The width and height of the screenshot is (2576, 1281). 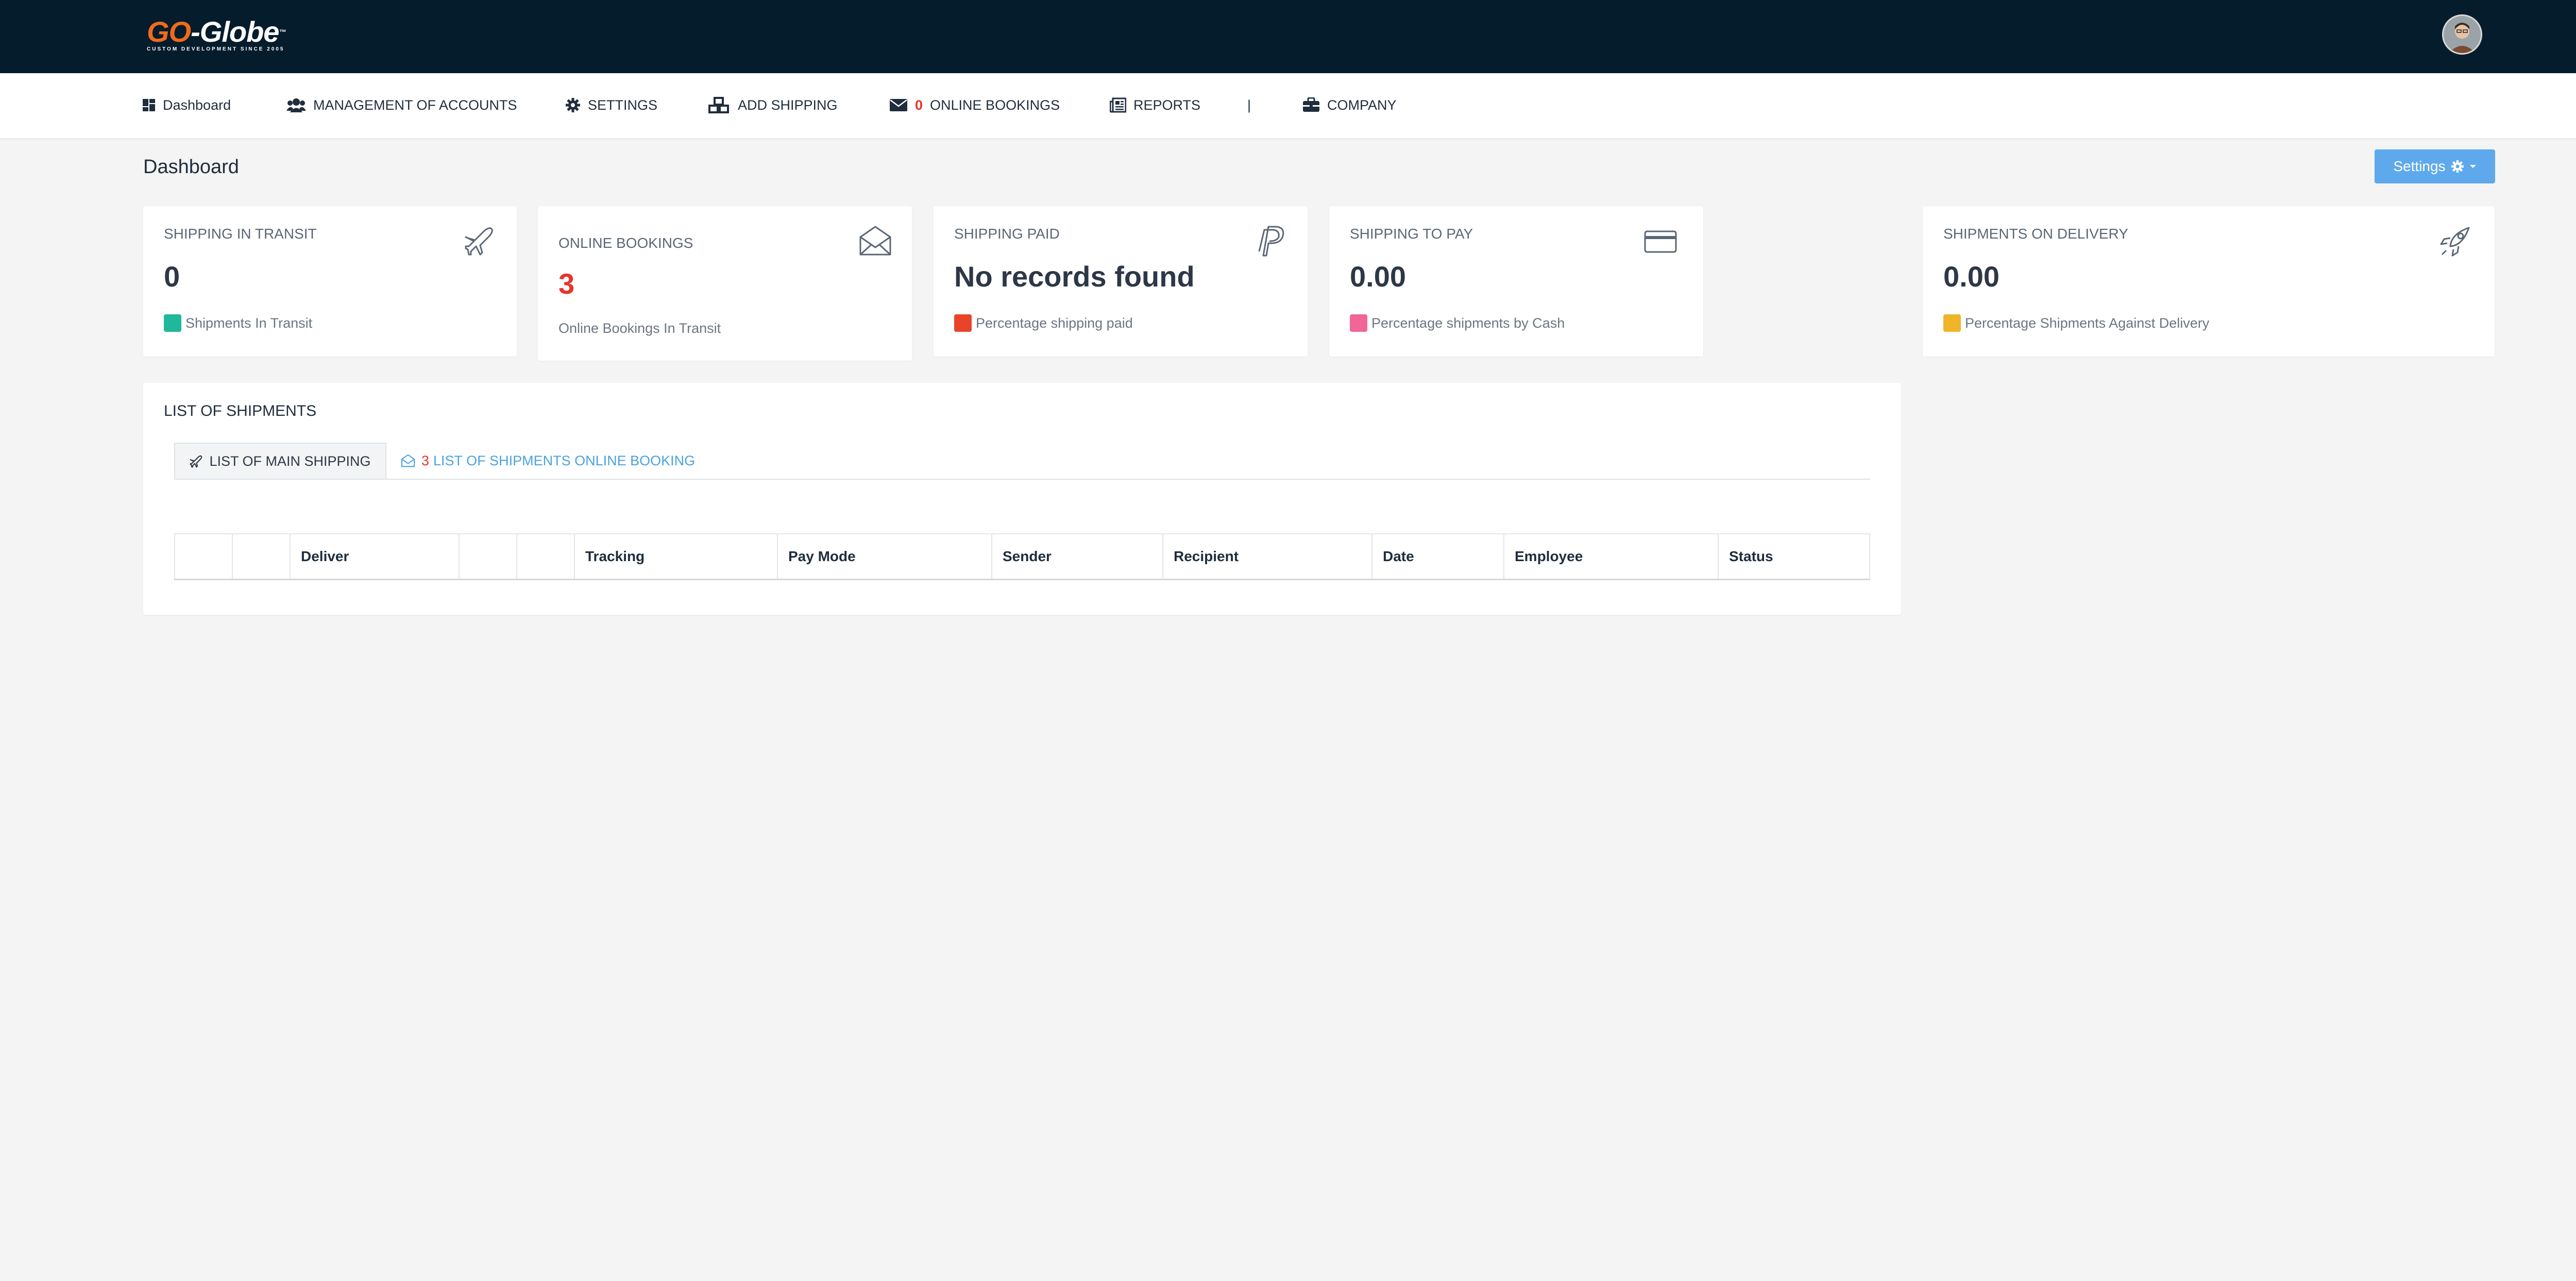 What do you see at coordinates (2472, 166) in the screenshot?
I see `caret-down-icon` at bounding box center [2472, 166].